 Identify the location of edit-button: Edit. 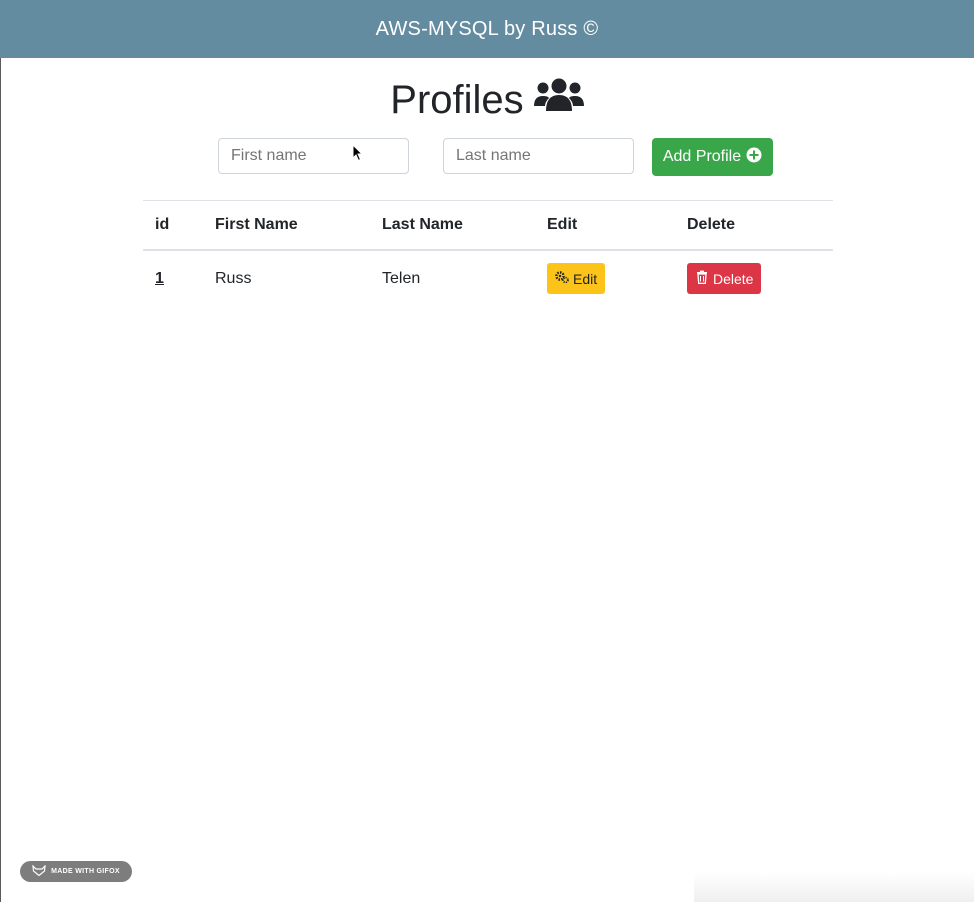
(576, 278).